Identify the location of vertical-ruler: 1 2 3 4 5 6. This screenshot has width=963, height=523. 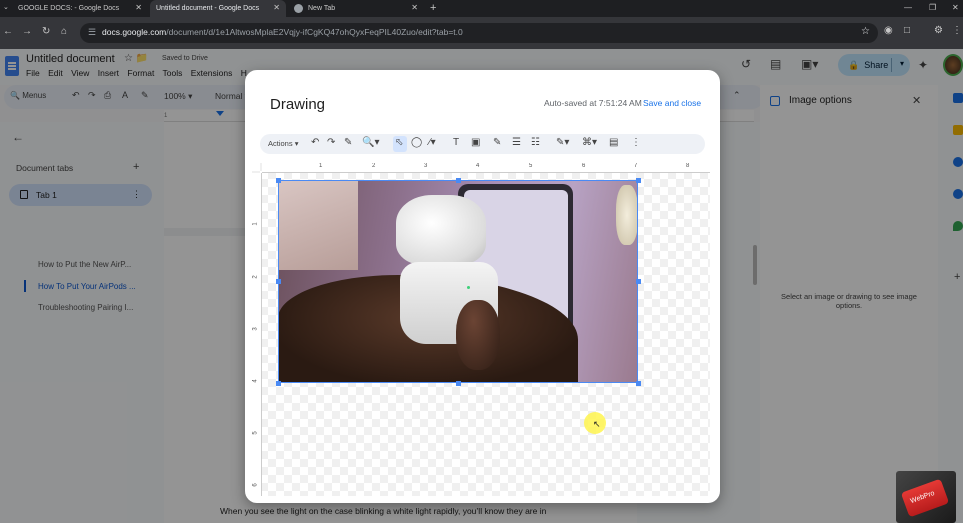
(257, 334).